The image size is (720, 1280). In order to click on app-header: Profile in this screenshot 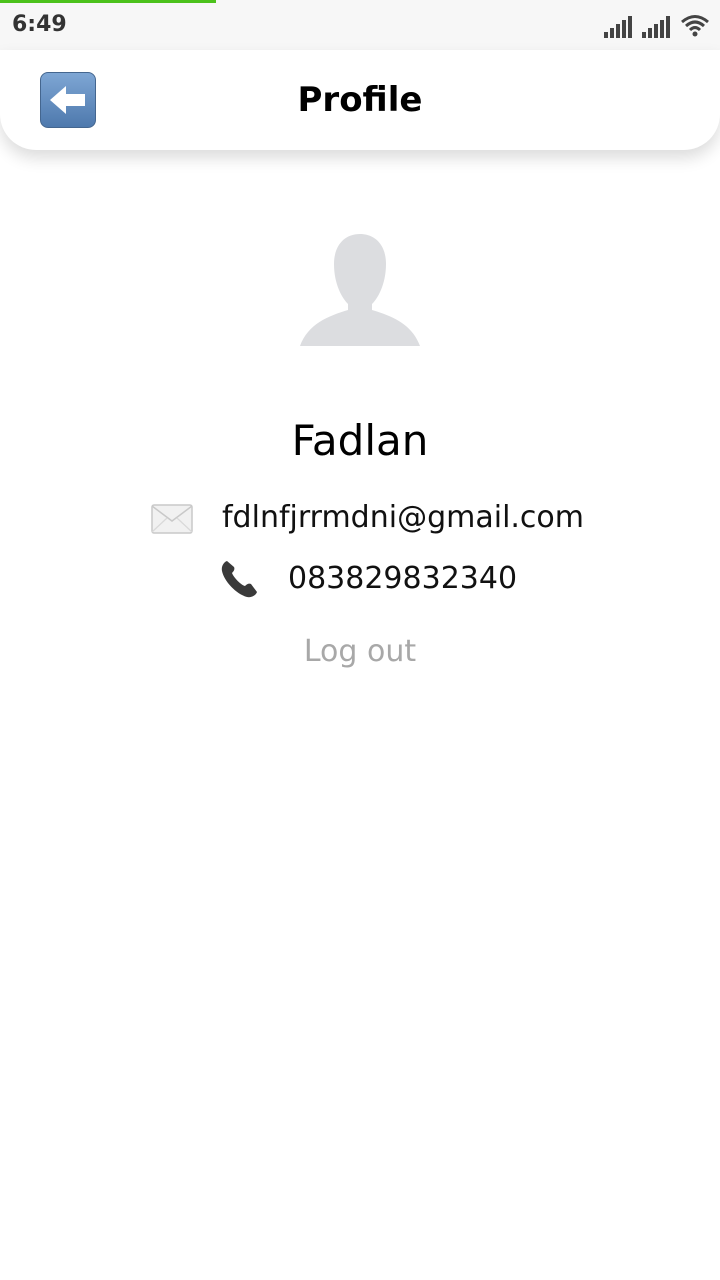, I will do `click(360, 100)`.